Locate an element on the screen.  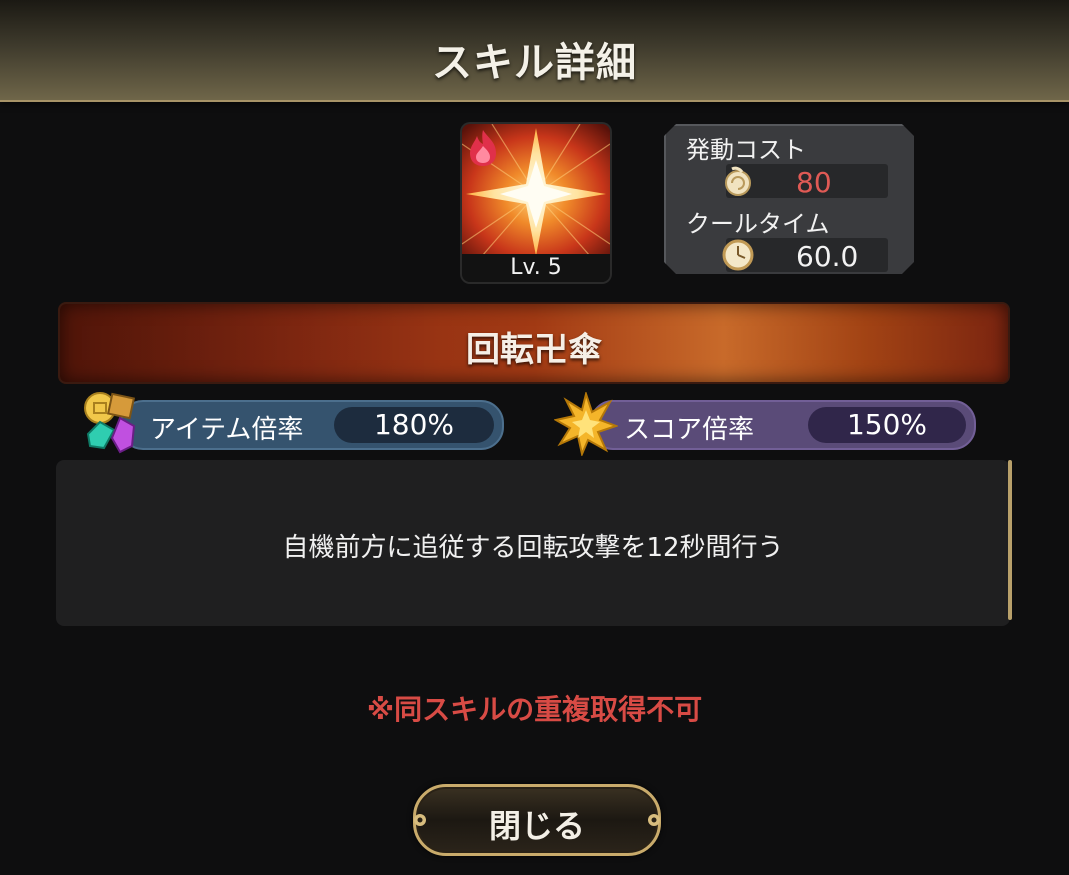
duplicate-notice: ※同スキルの重複取得不可 is located at coordinates (534, 709).